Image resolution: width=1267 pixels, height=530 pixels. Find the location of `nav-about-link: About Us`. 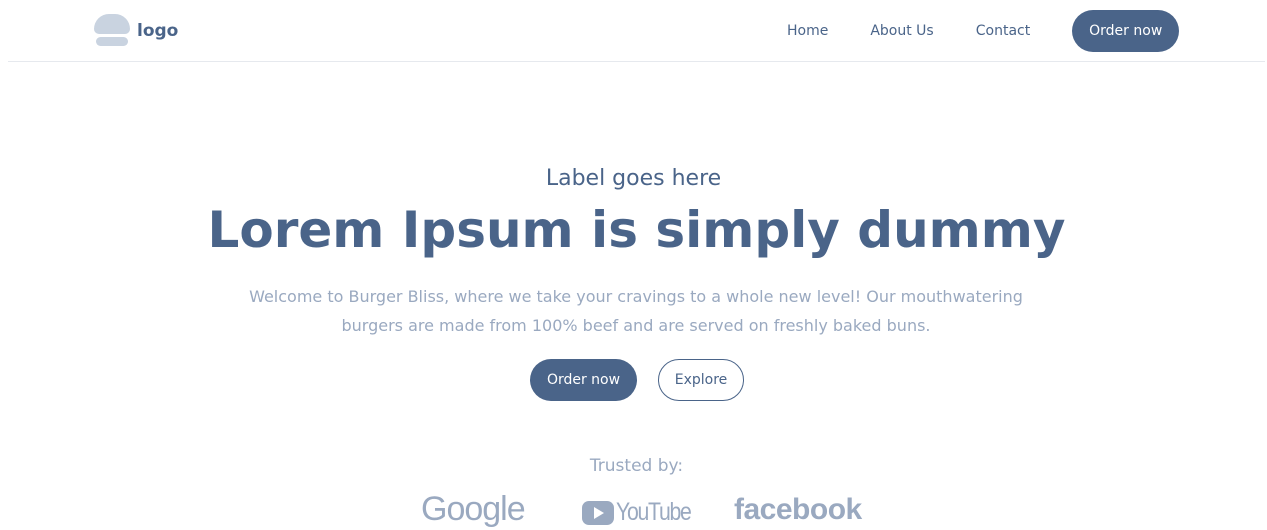

nav-about-link: About Us is located at coordinates (901, 31).